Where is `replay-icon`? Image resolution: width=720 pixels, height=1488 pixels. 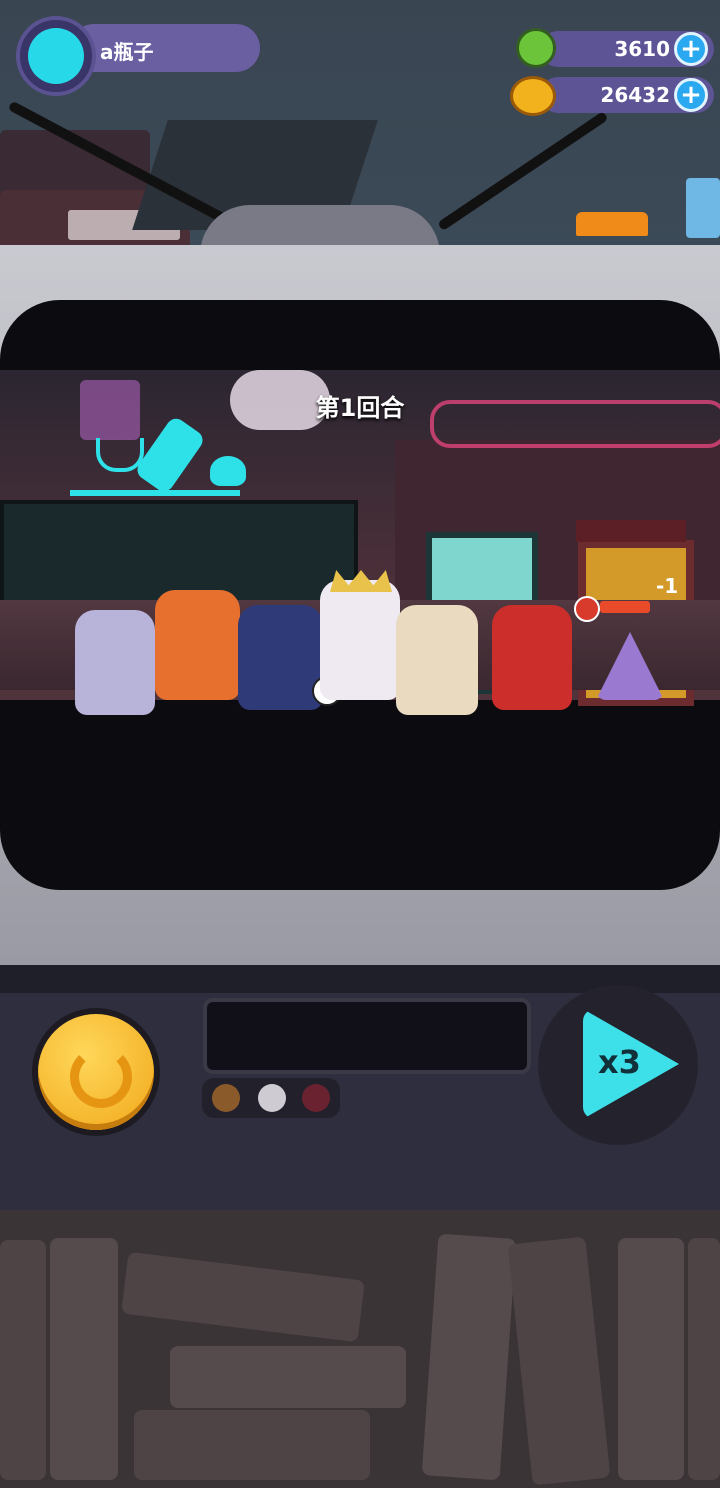 replay-icon is located at coordinates (101, 1077).